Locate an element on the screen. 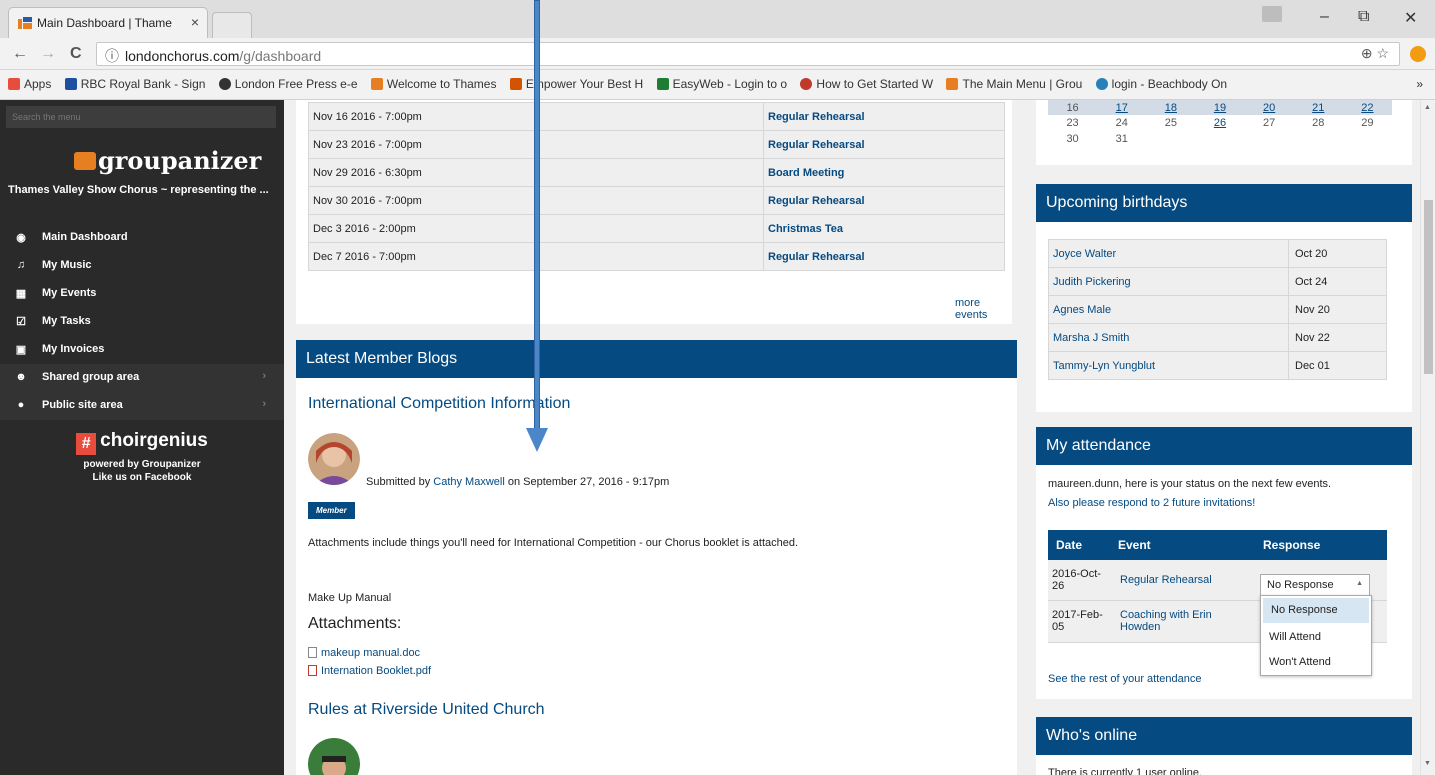 The width and height of the screenshot is (1435, 775). sidebar-item-main-dashboard: ◉ Main Dashboard is located at coordinates (142, 238).